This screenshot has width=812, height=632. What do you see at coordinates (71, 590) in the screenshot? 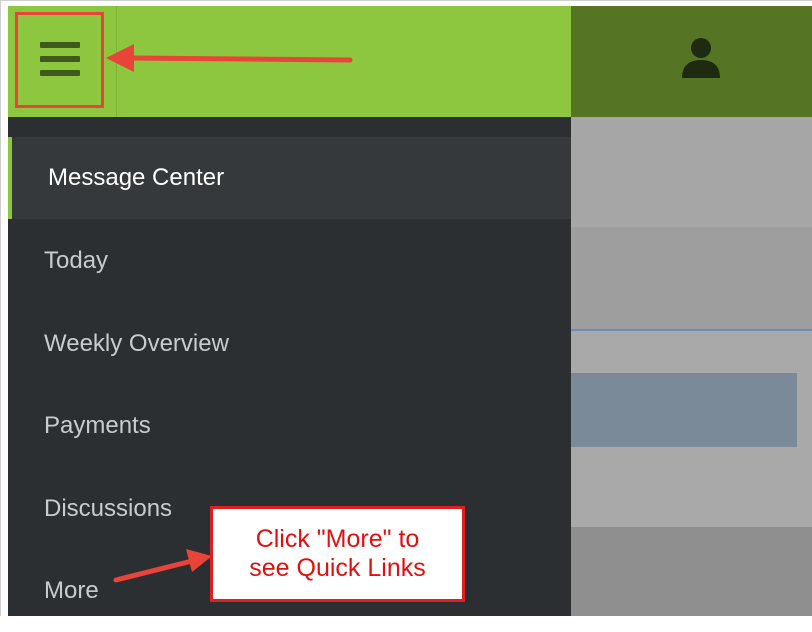
I see `nav-item-label: More` at bounding box center [71, 590].